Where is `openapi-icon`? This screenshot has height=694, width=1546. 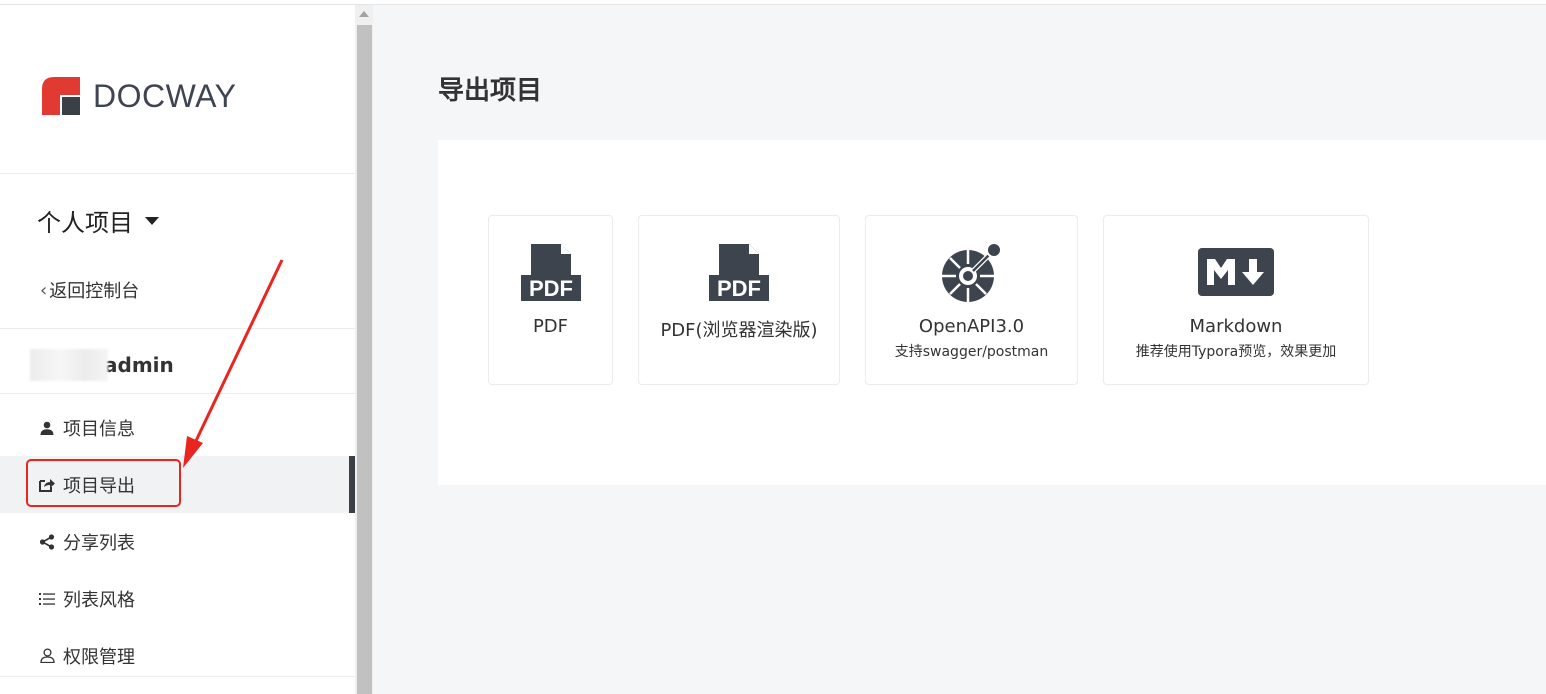 openapi-icon is located at coordinates (971, 272).